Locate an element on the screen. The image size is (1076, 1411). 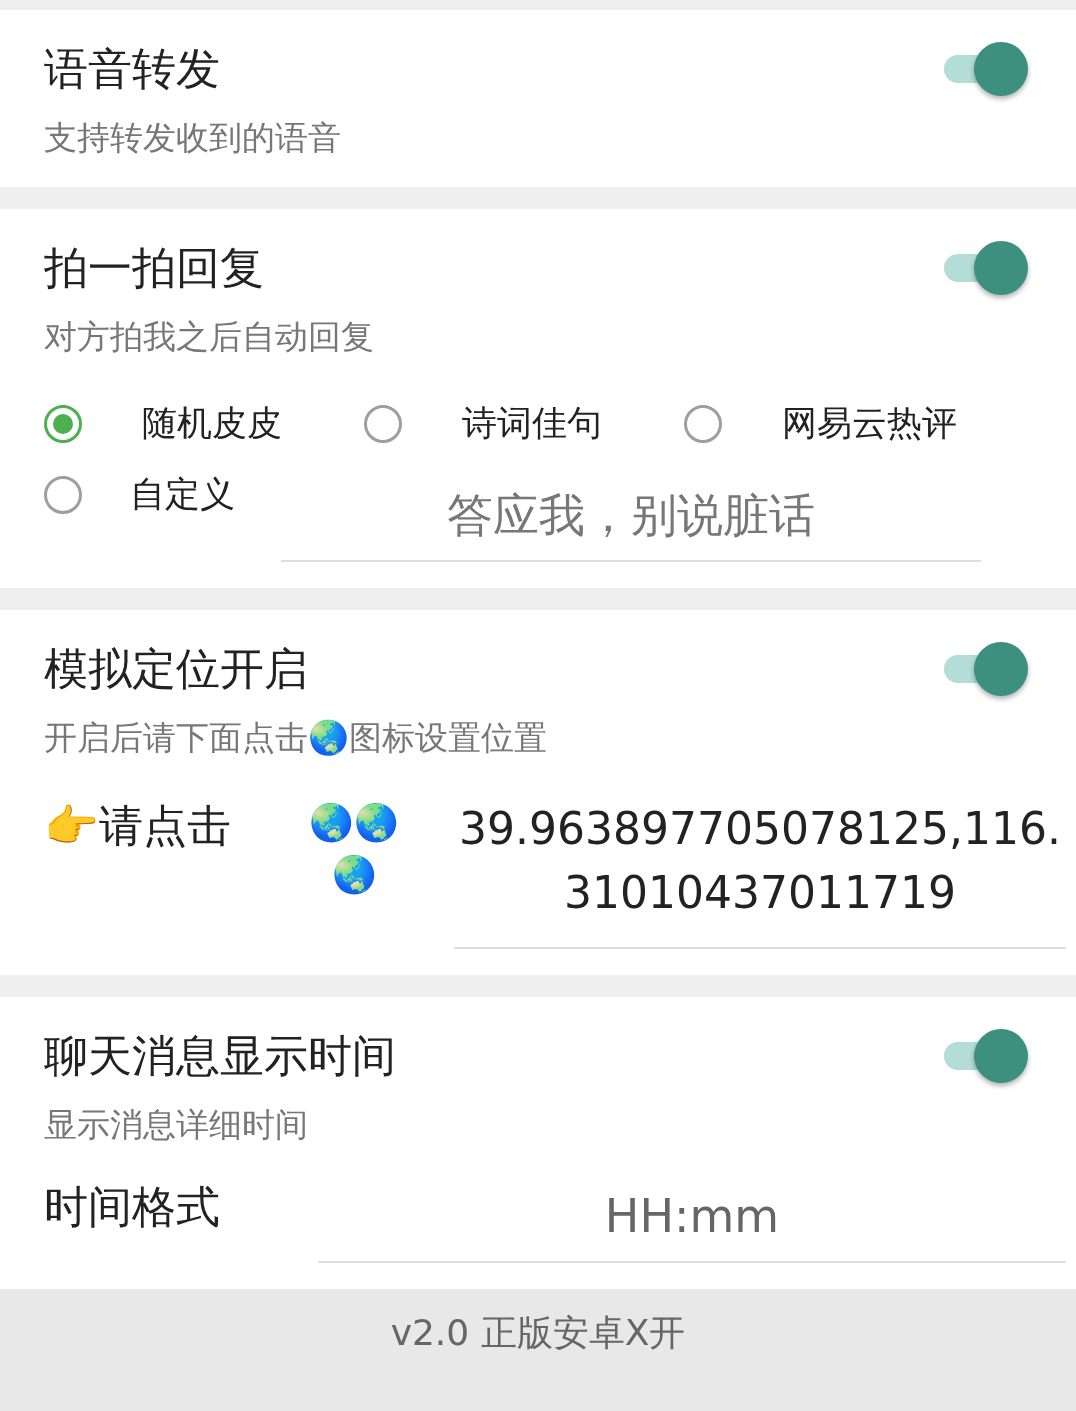
location-button: 🌏🌏🌏 is located at coordinates (354, 849).